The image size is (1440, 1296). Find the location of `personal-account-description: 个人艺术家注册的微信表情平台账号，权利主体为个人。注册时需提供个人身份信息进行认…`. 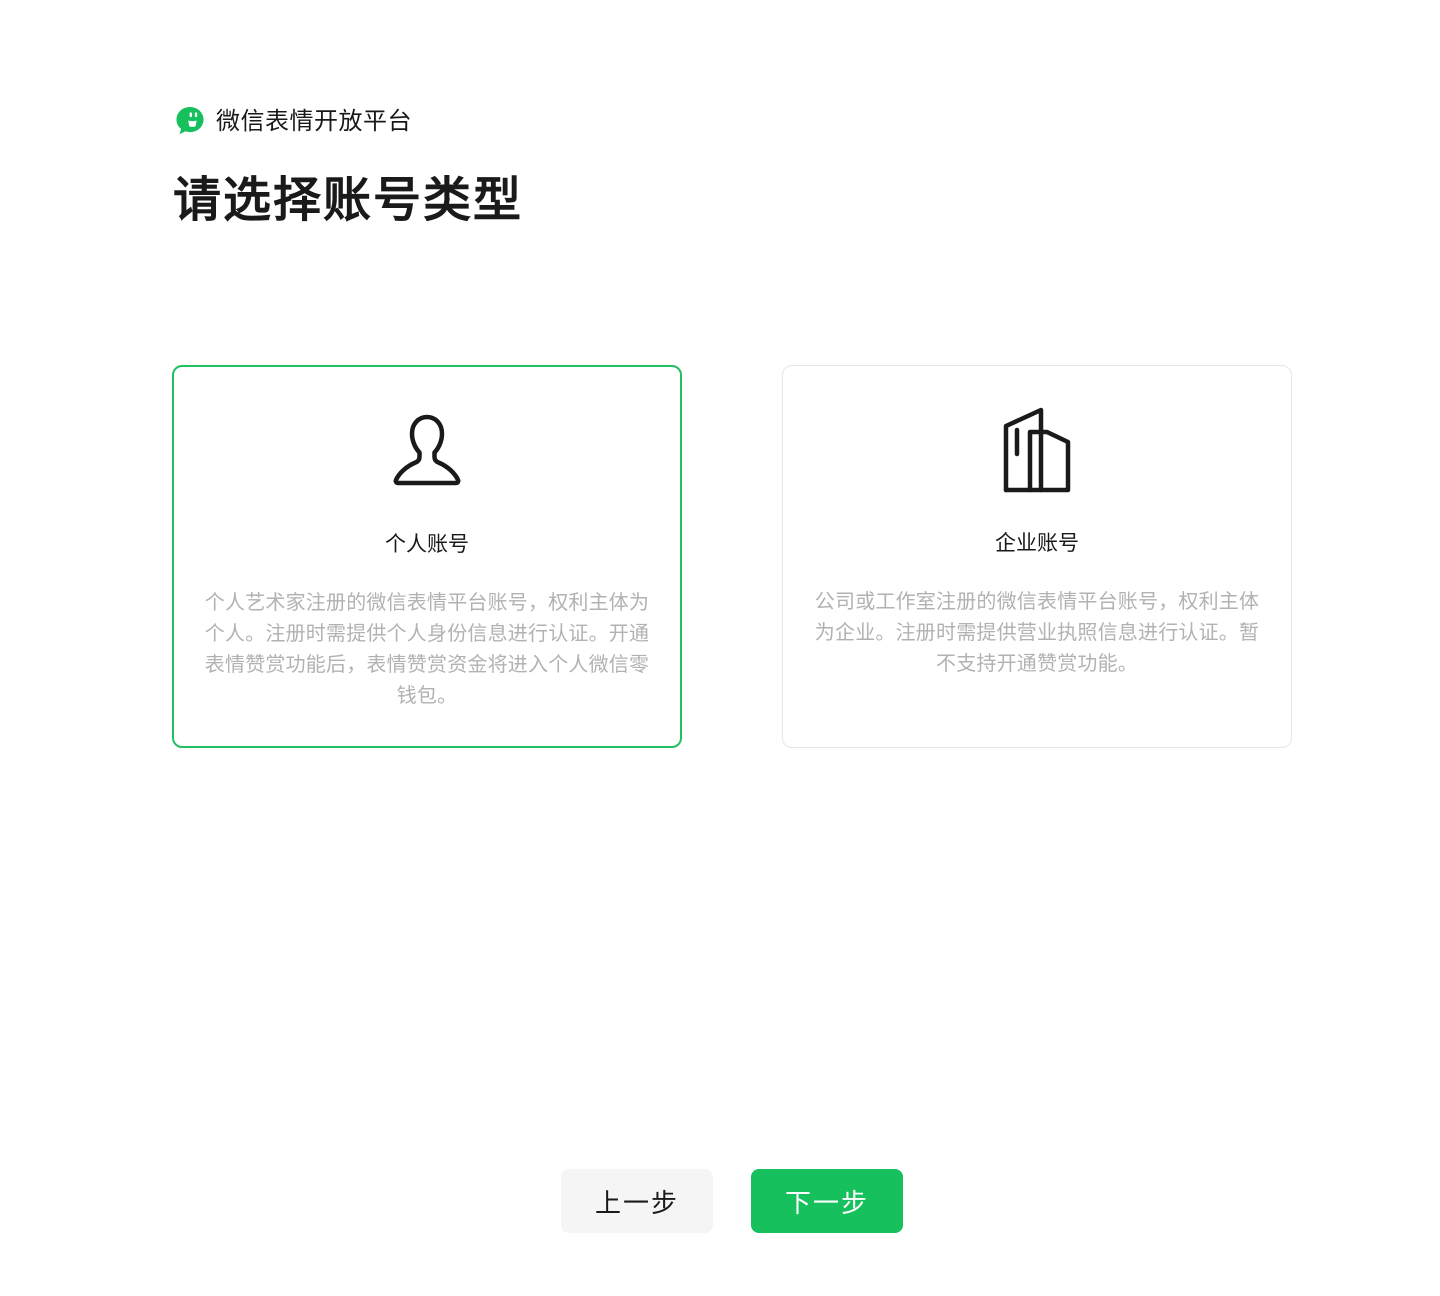

personal-account-description: 个人艺术家注册的微信表情平台账号，权利主体为个人。注册时需提供个人身份信息进行认… is located at coordinates (427, 648).